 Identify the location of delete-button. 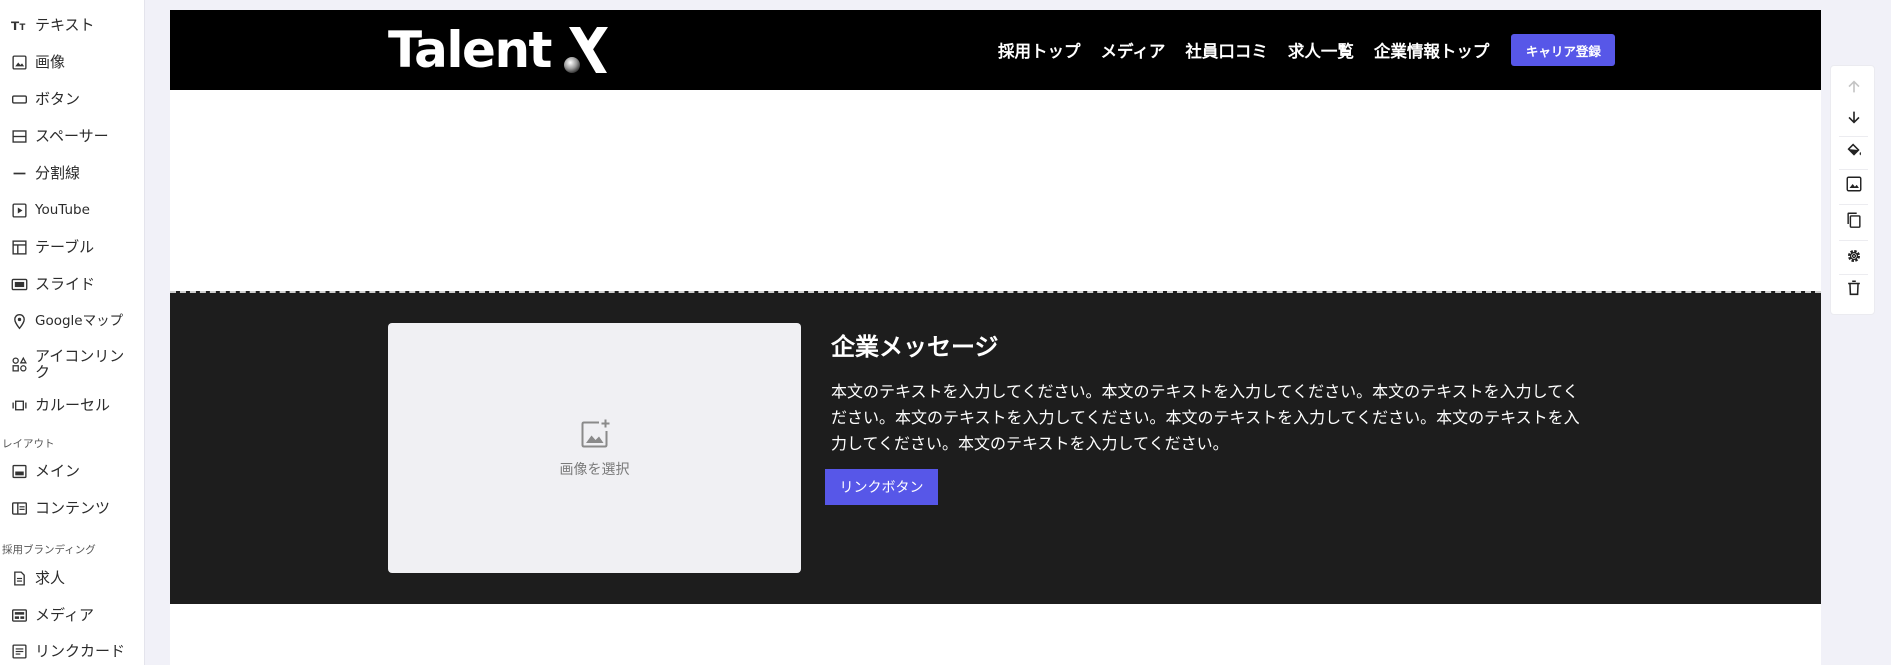
(1854, 290).